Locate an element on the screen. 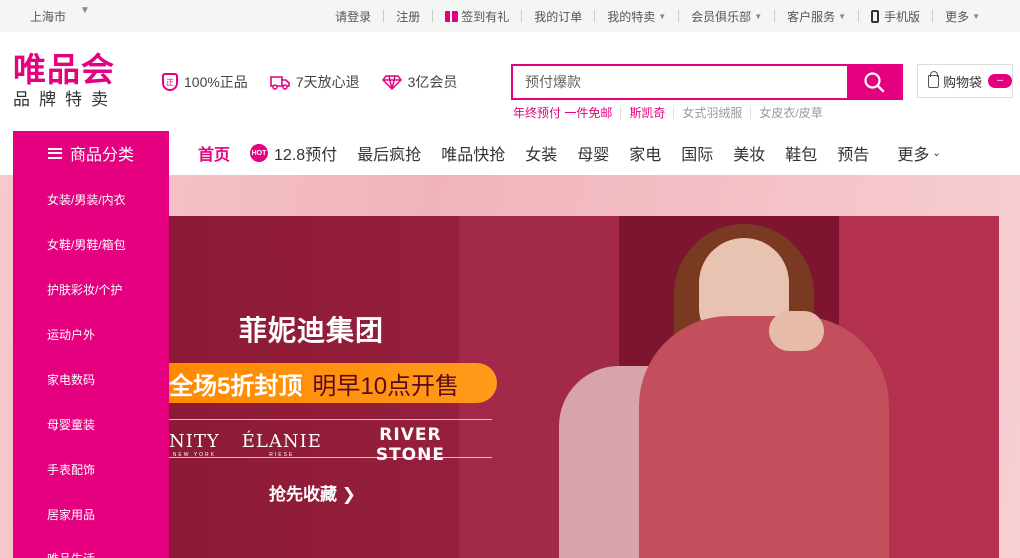 The height and width of the screenshot is (558, 1020). banner-promo: 全场5折封顶 明早10点开售 is located at coordinates (333, 383).